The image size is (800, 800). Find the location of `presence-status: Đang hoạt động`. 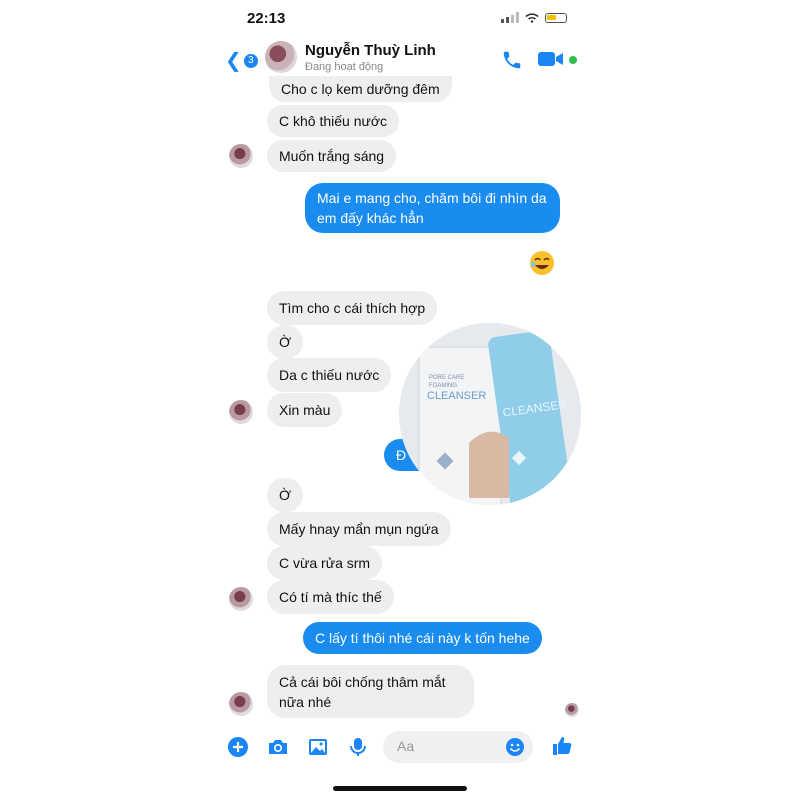

presence-status: Đang hoạt động is located at coordinates (344, 67).